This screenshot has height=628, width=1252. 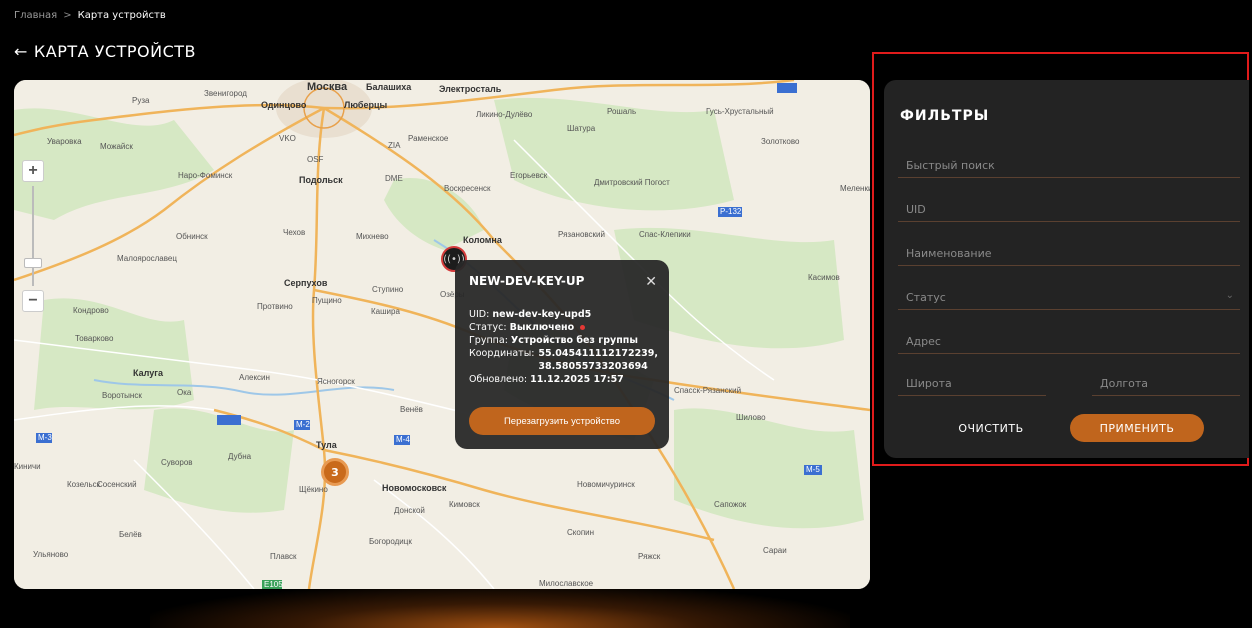 I want to click on map-label: Рошаль, so click(x=622, y=111).